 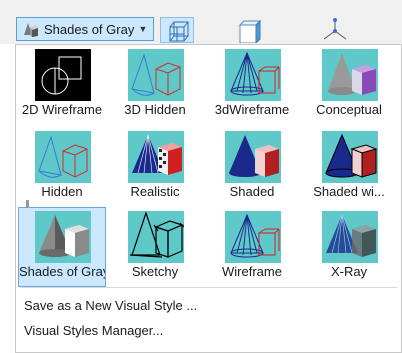 I want to click on style-label: 2D Wireframe, so click(x=62, y=109).